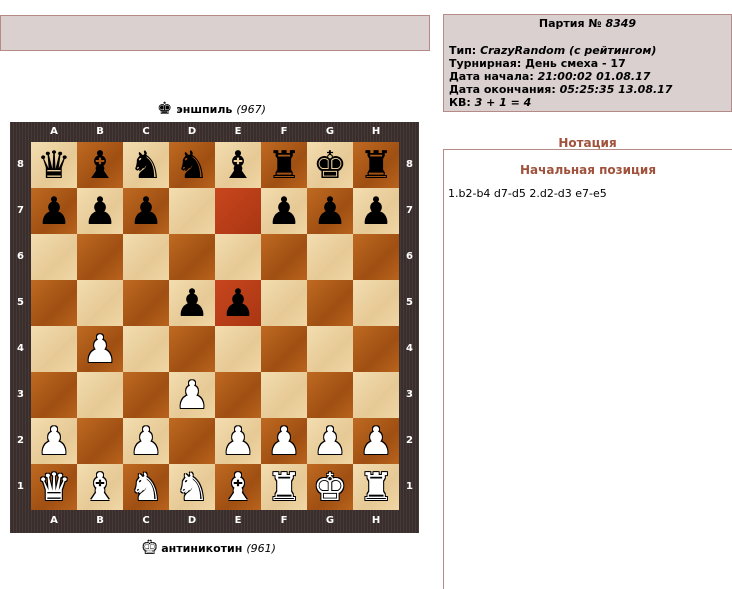 This screenshot has width=732, height=589. I want to click on square-e4, so click(238, 349).